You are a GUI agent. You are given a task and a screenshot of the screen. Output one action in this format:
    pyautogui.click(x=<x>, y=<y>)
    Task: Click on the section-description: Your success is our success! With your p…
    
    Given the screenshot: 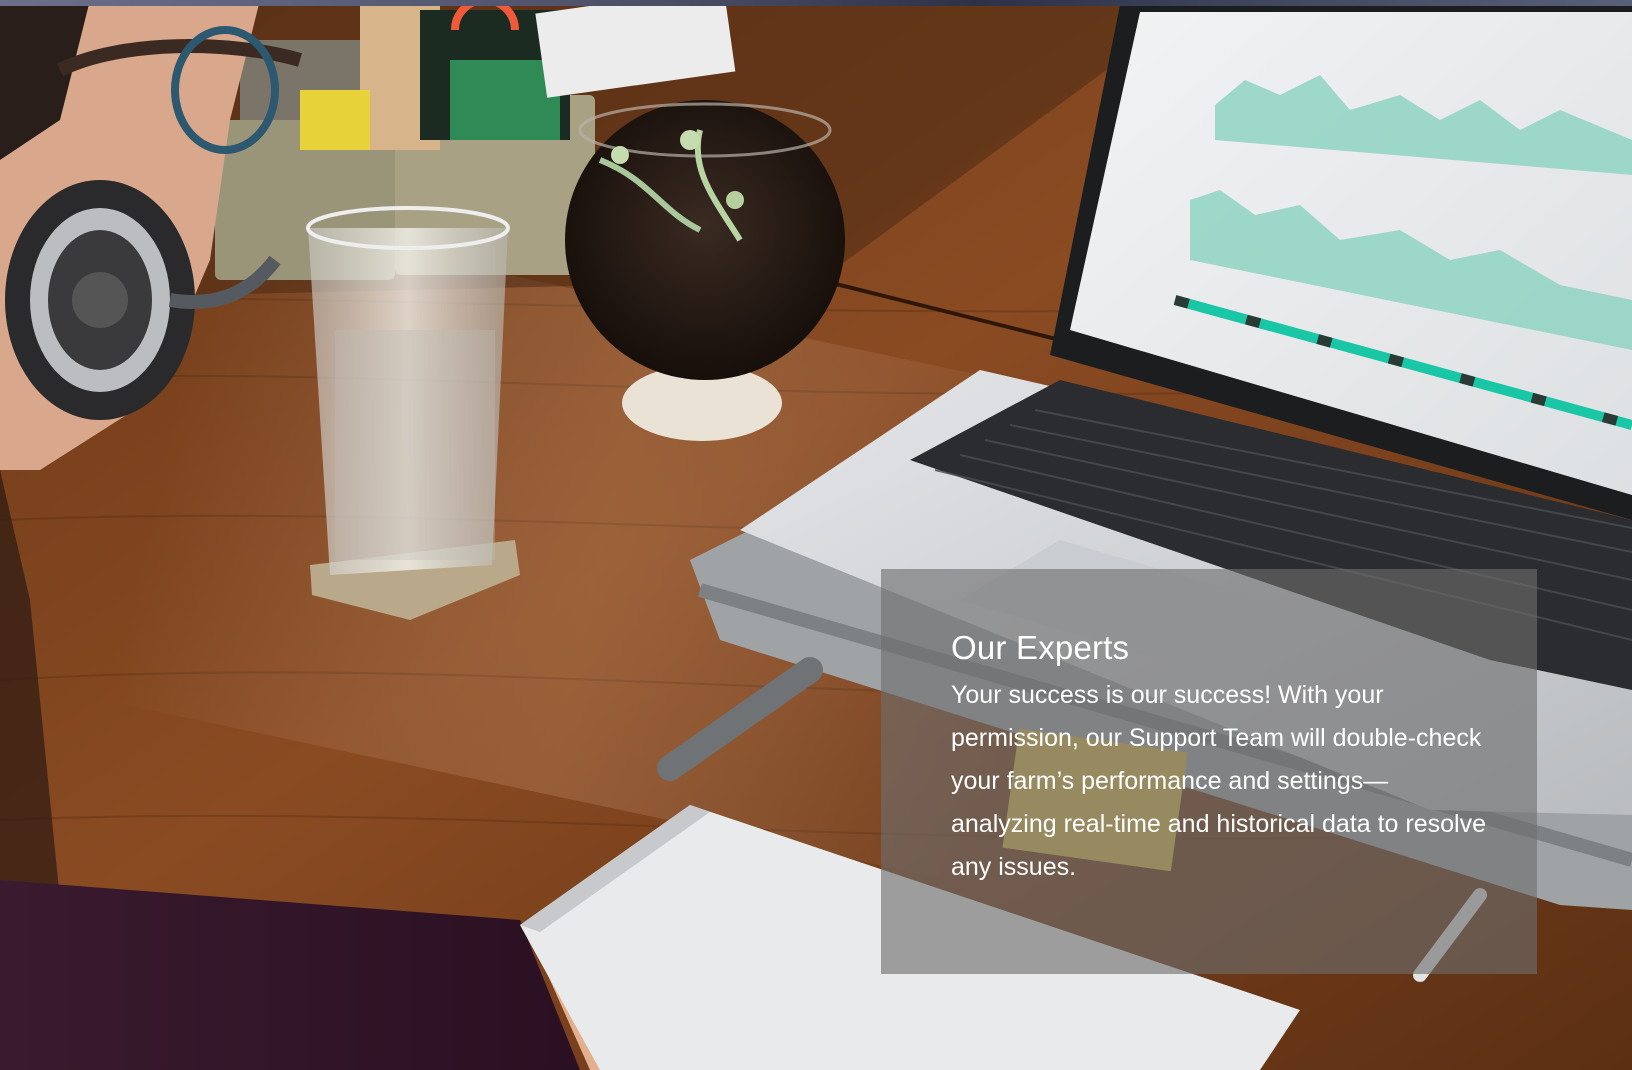 What is the action you would take?
    pyautogui.click(x=1218, y=781)
    